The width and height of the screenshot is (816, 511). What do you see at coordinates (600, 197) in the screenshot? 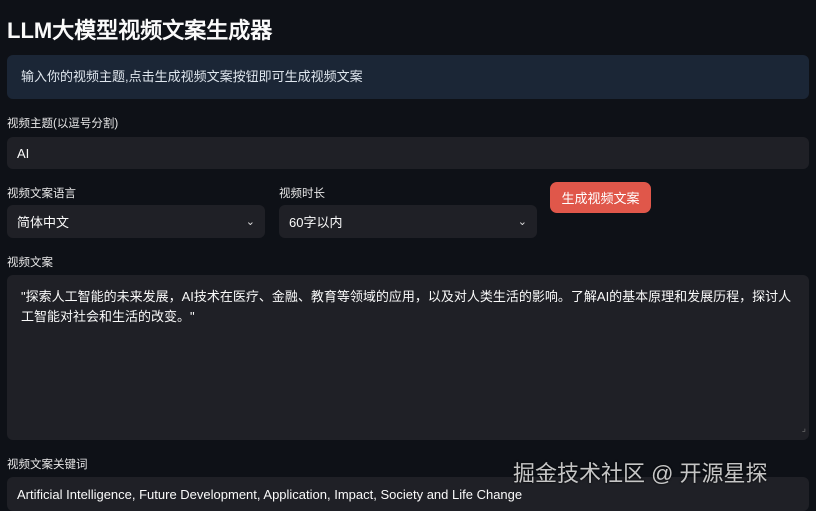
I see `generate-button: 生成视频文案` at bounding box center [600, 197].